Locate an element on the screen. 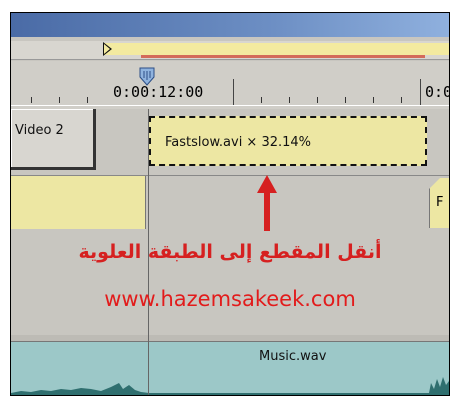  title-bar is located at coordinates (230, 25).